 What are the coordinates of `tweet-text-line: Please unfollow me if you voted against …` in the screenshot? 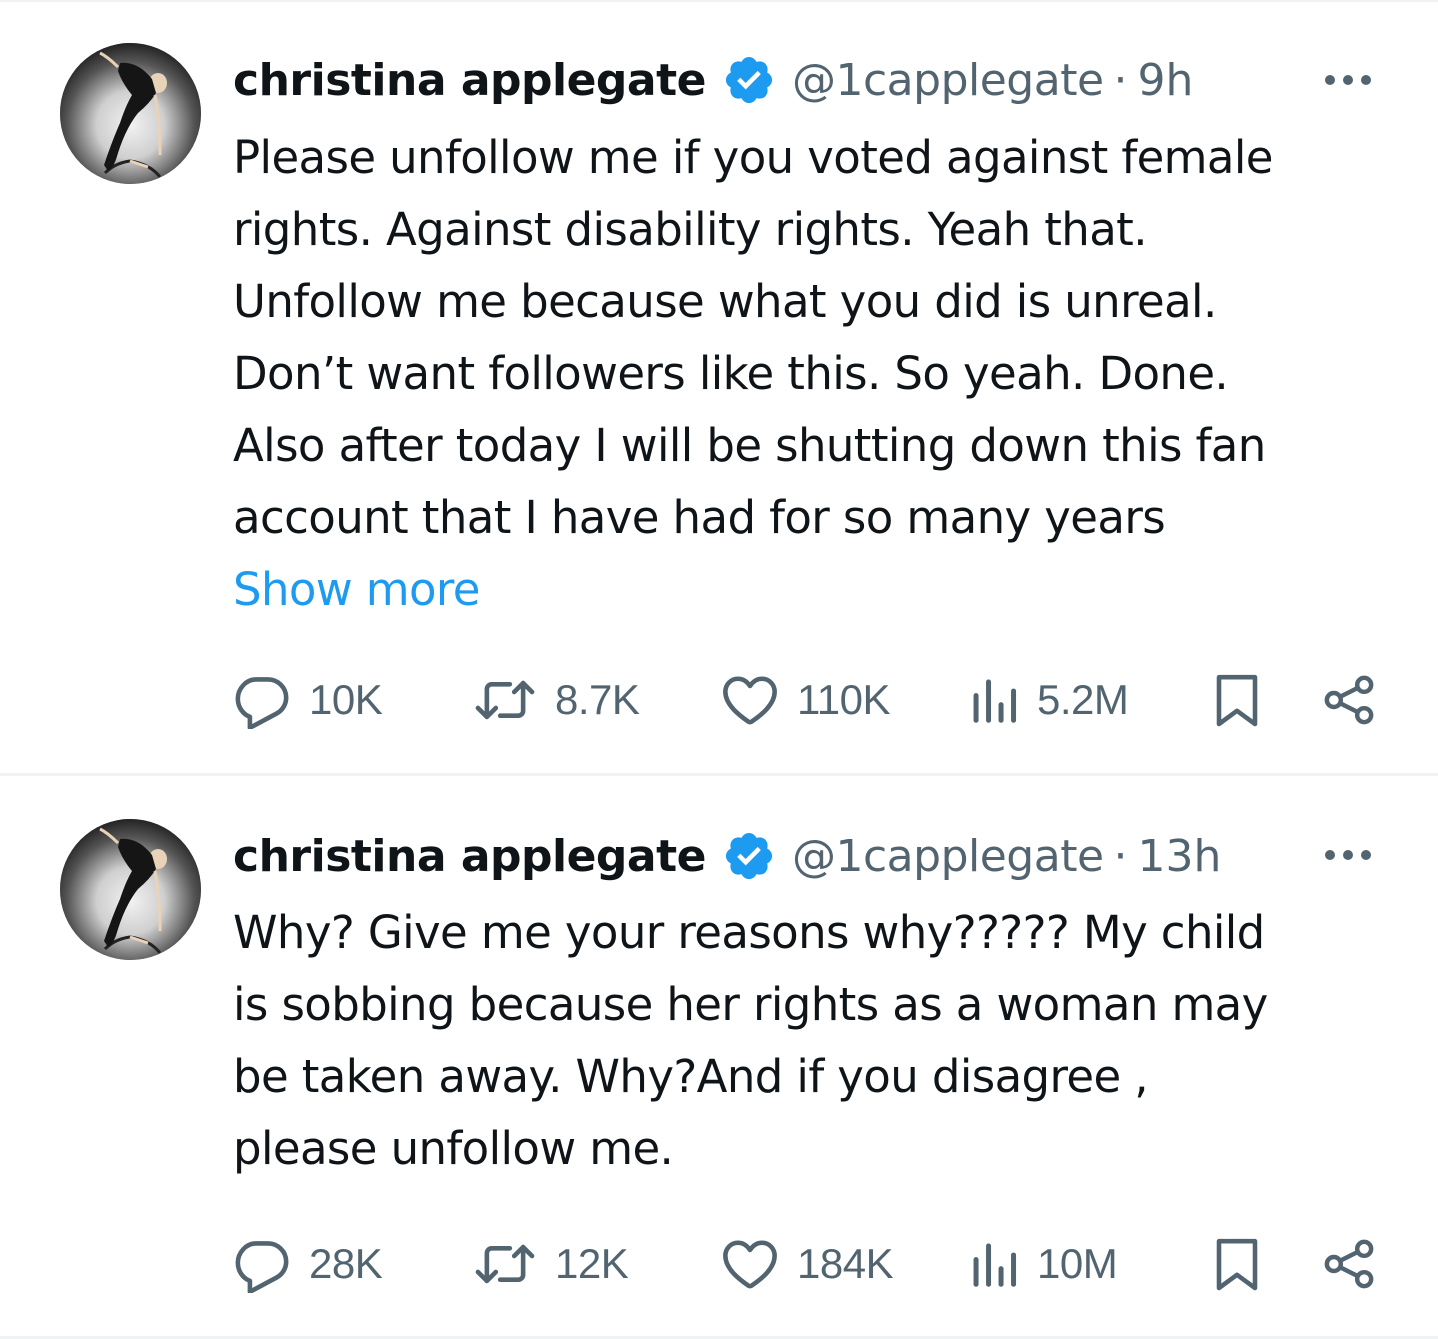 It's located at (753, 157).